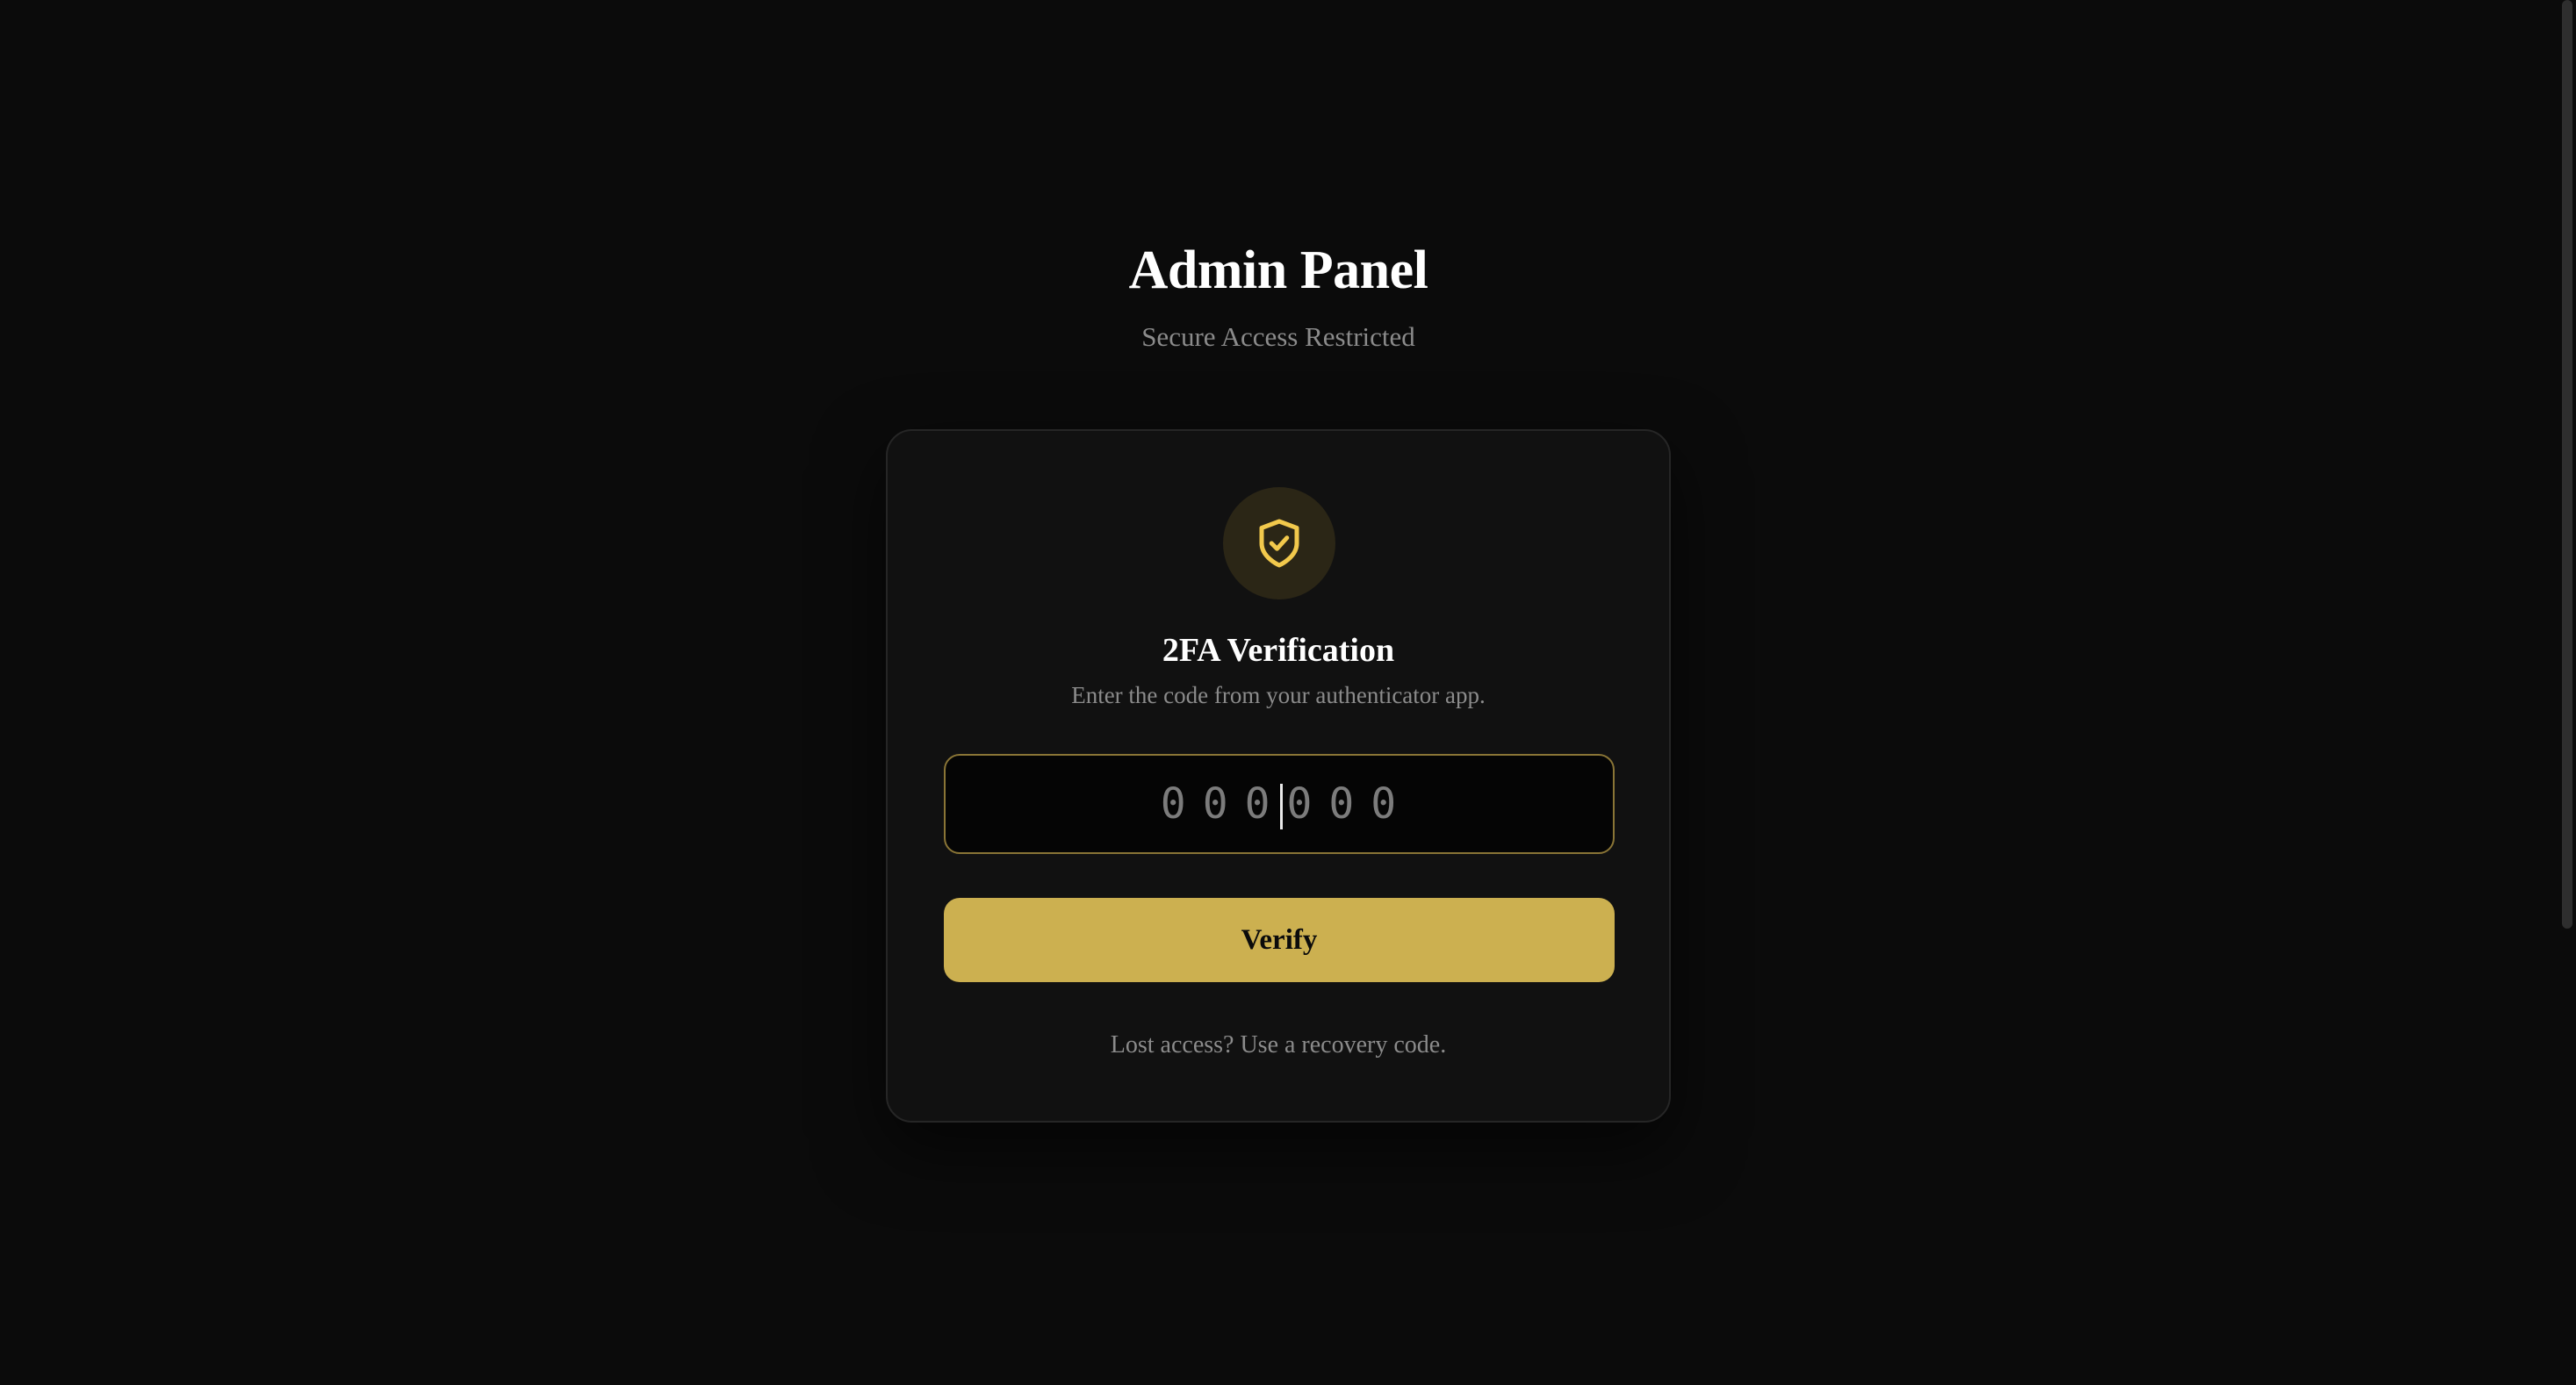 The image size is (2576, 1385). What do you see at coordinates (1278, 270) in the screenshot?
I see `page-title: Admin Panel` at bounding box center [1278, 270].